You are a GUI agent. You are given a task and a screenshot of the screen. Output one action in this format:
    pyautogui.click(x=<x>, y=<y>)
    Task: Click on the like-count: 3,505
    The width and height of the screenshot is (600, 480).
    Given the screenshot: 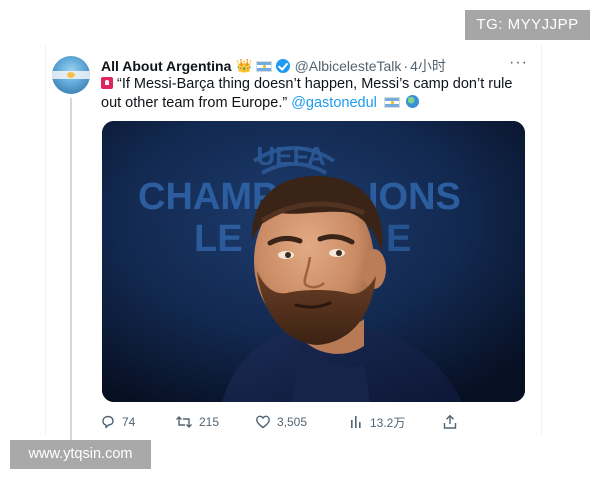 What is the action you would take?
    pyautogui.click(x=292, y=422)
    